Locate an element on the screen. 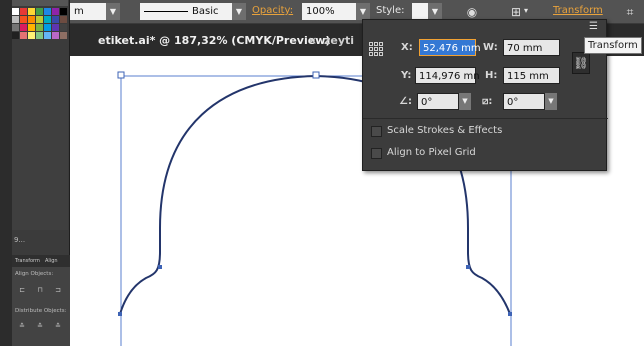  anchor-right is located at coordinates (468, 267).